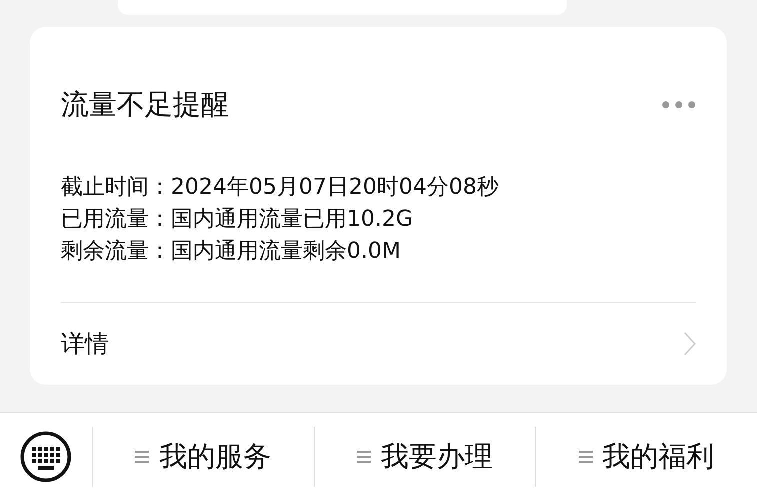 The image size is (757, 500). Describe the element at coordinates (292, 220) in the screenshot. I see `info-value: 国内通用流量已用10.2G` at that location.